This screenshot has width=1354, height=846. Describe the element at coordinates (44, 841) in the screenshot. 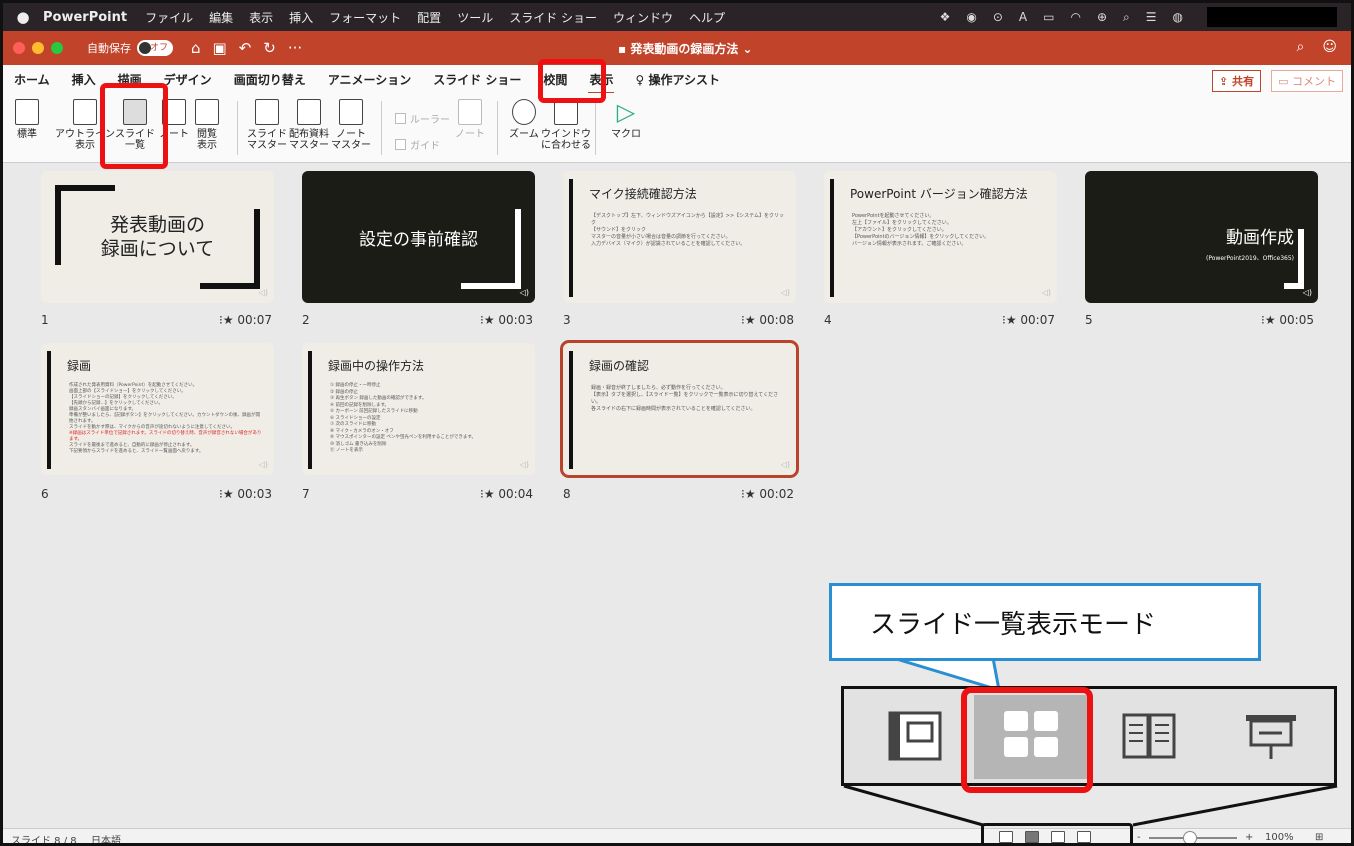

I see `slide-counter: スライド 8 / 8` at that location.